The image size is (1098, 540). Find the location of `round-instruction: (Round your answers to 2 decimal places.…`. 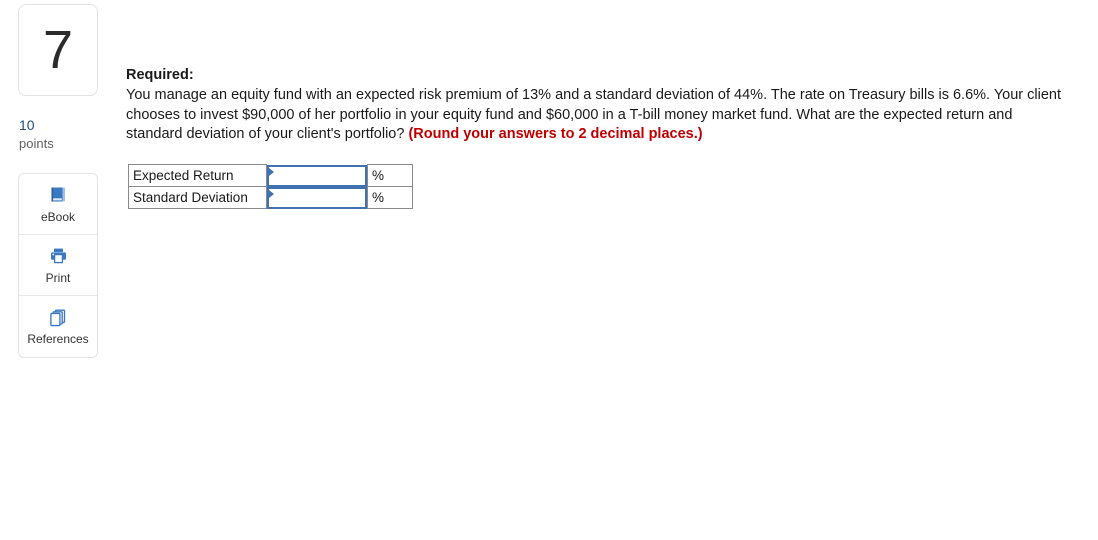

round-instruction: (Round your answers to 2 decimal places.… is located at coordinates (555, 134).